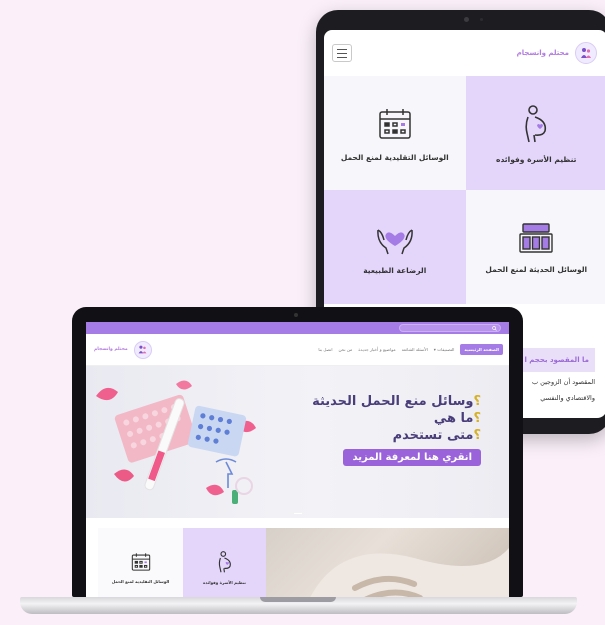 Image resolution: width=605 pixels, height=625 pixels. Describe the element at coordinates (536, 269) in the screenshot. I see `category-label: الوسائل الحديثة لمنع الحمل` at that location.